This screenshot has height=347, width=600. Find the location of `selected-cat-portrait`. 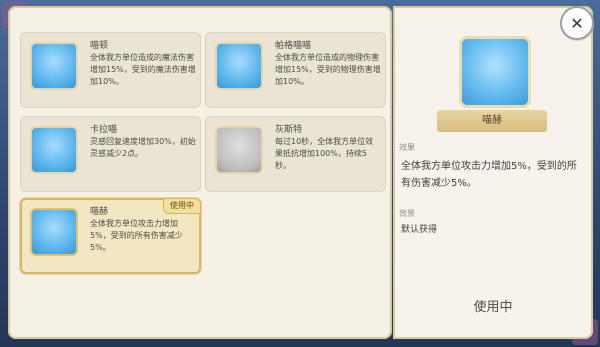

selected-cat-portrait is located at coordinates (495, 72).